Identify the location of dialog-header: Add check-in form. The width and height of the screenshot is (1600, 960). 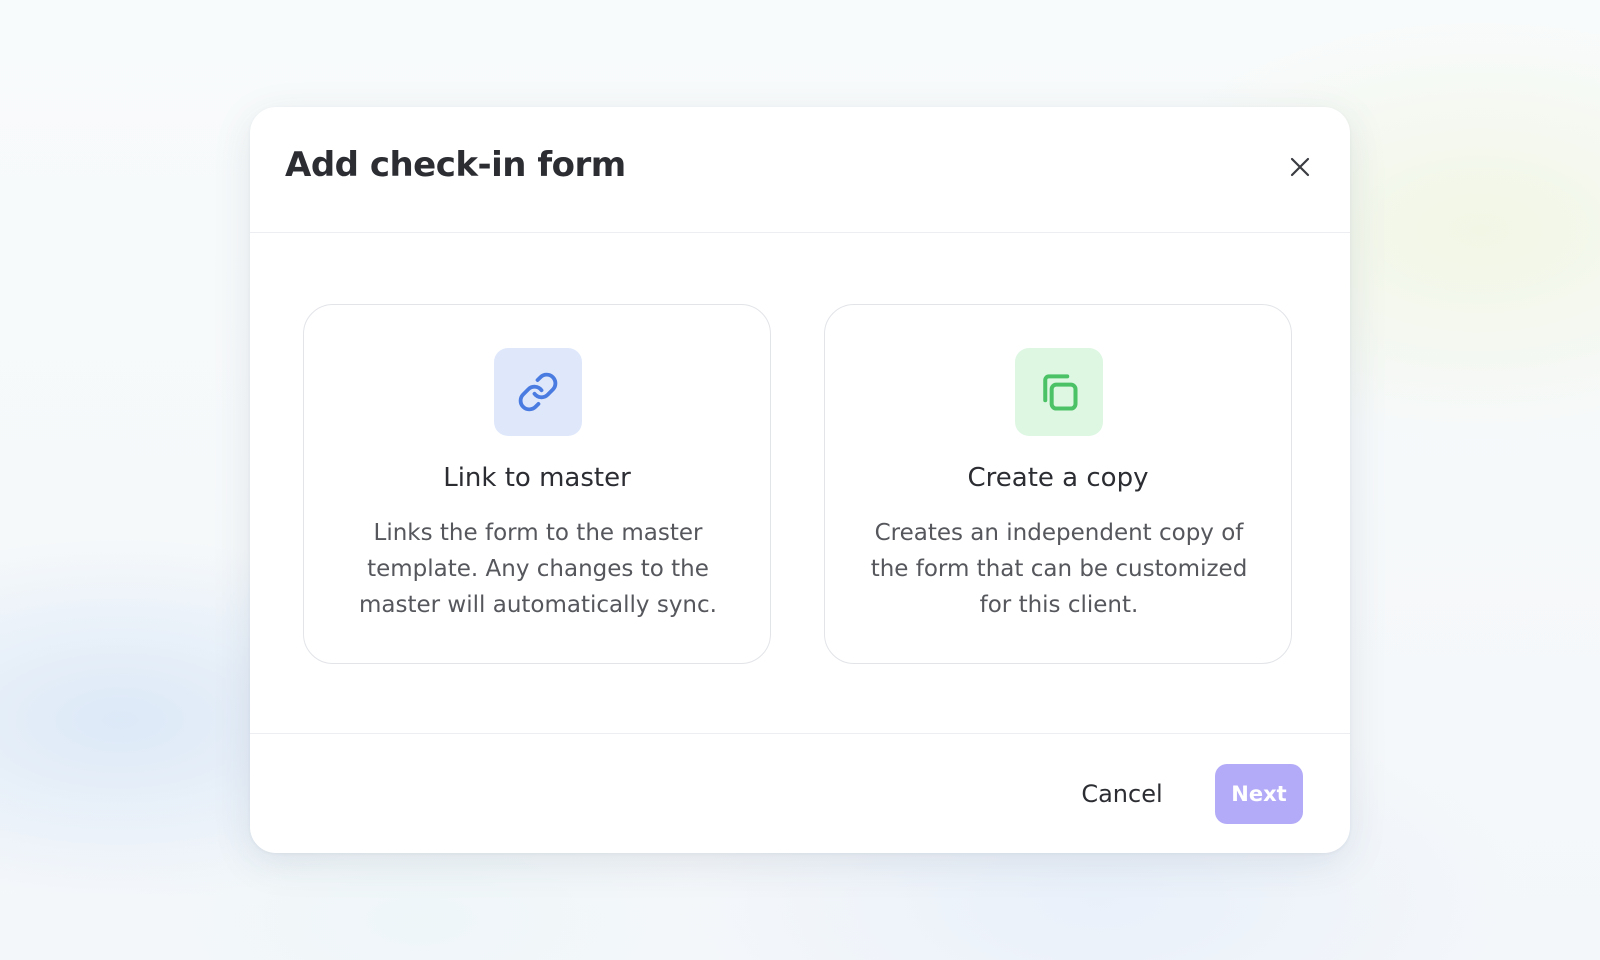
(800, 170).